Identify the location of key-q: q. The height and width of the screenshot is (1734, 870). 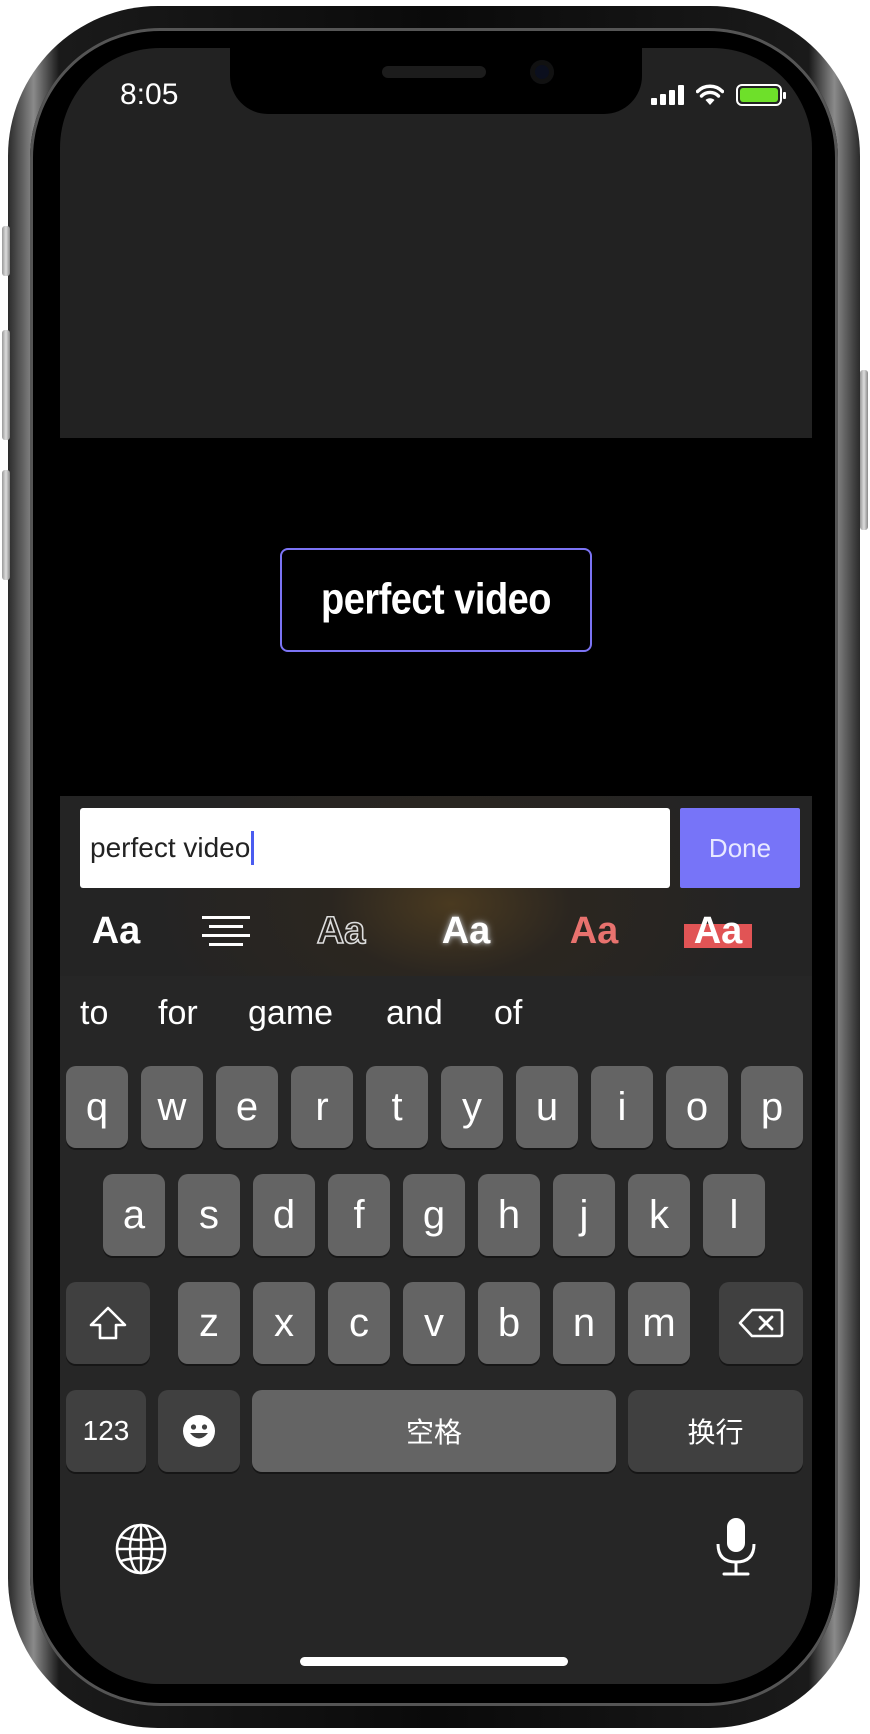
(97, 1107).